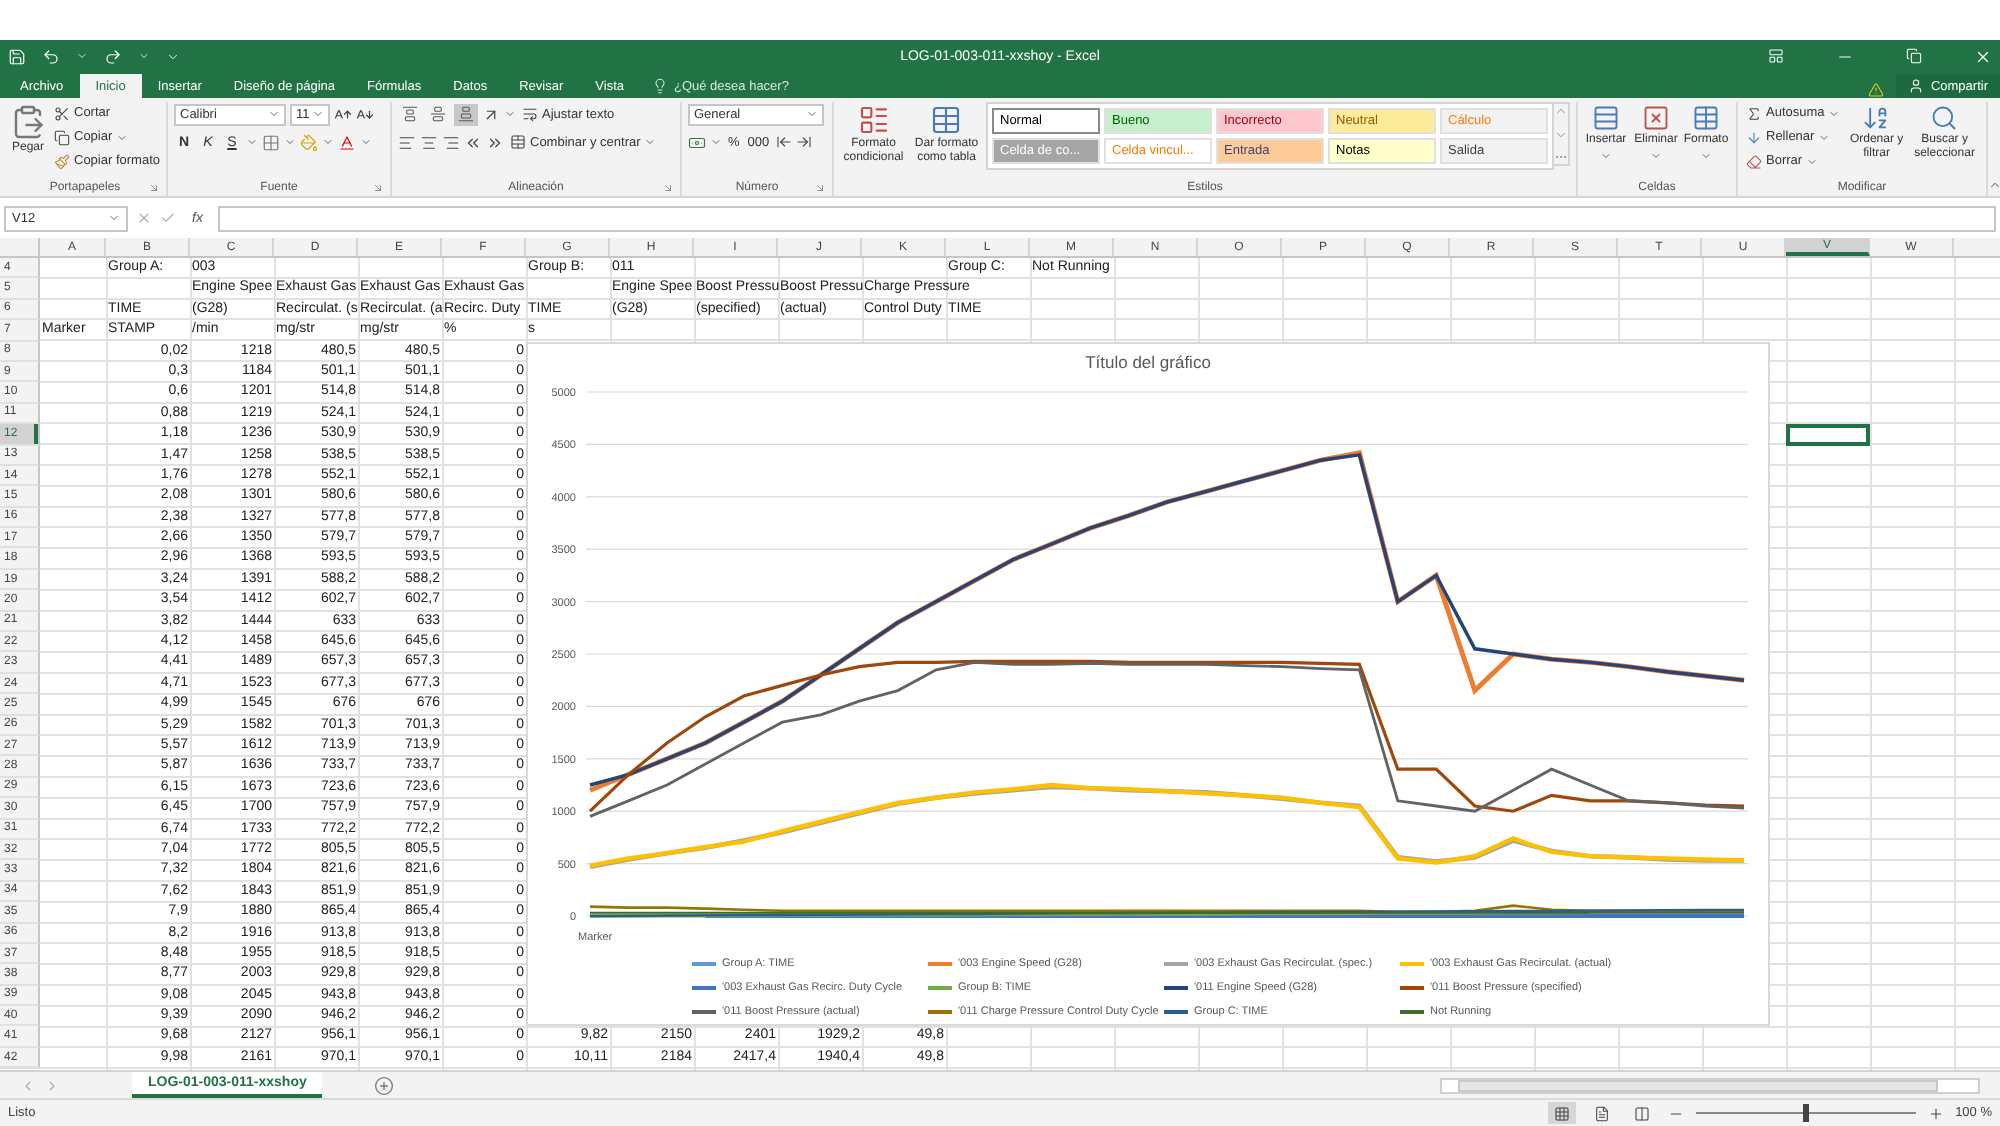 This screenshot has height=1126, width=2000. What do you see at coordinates (1914, 56) in the screenshot?
I see `restore-icon` at bounding box center [1914, 56].